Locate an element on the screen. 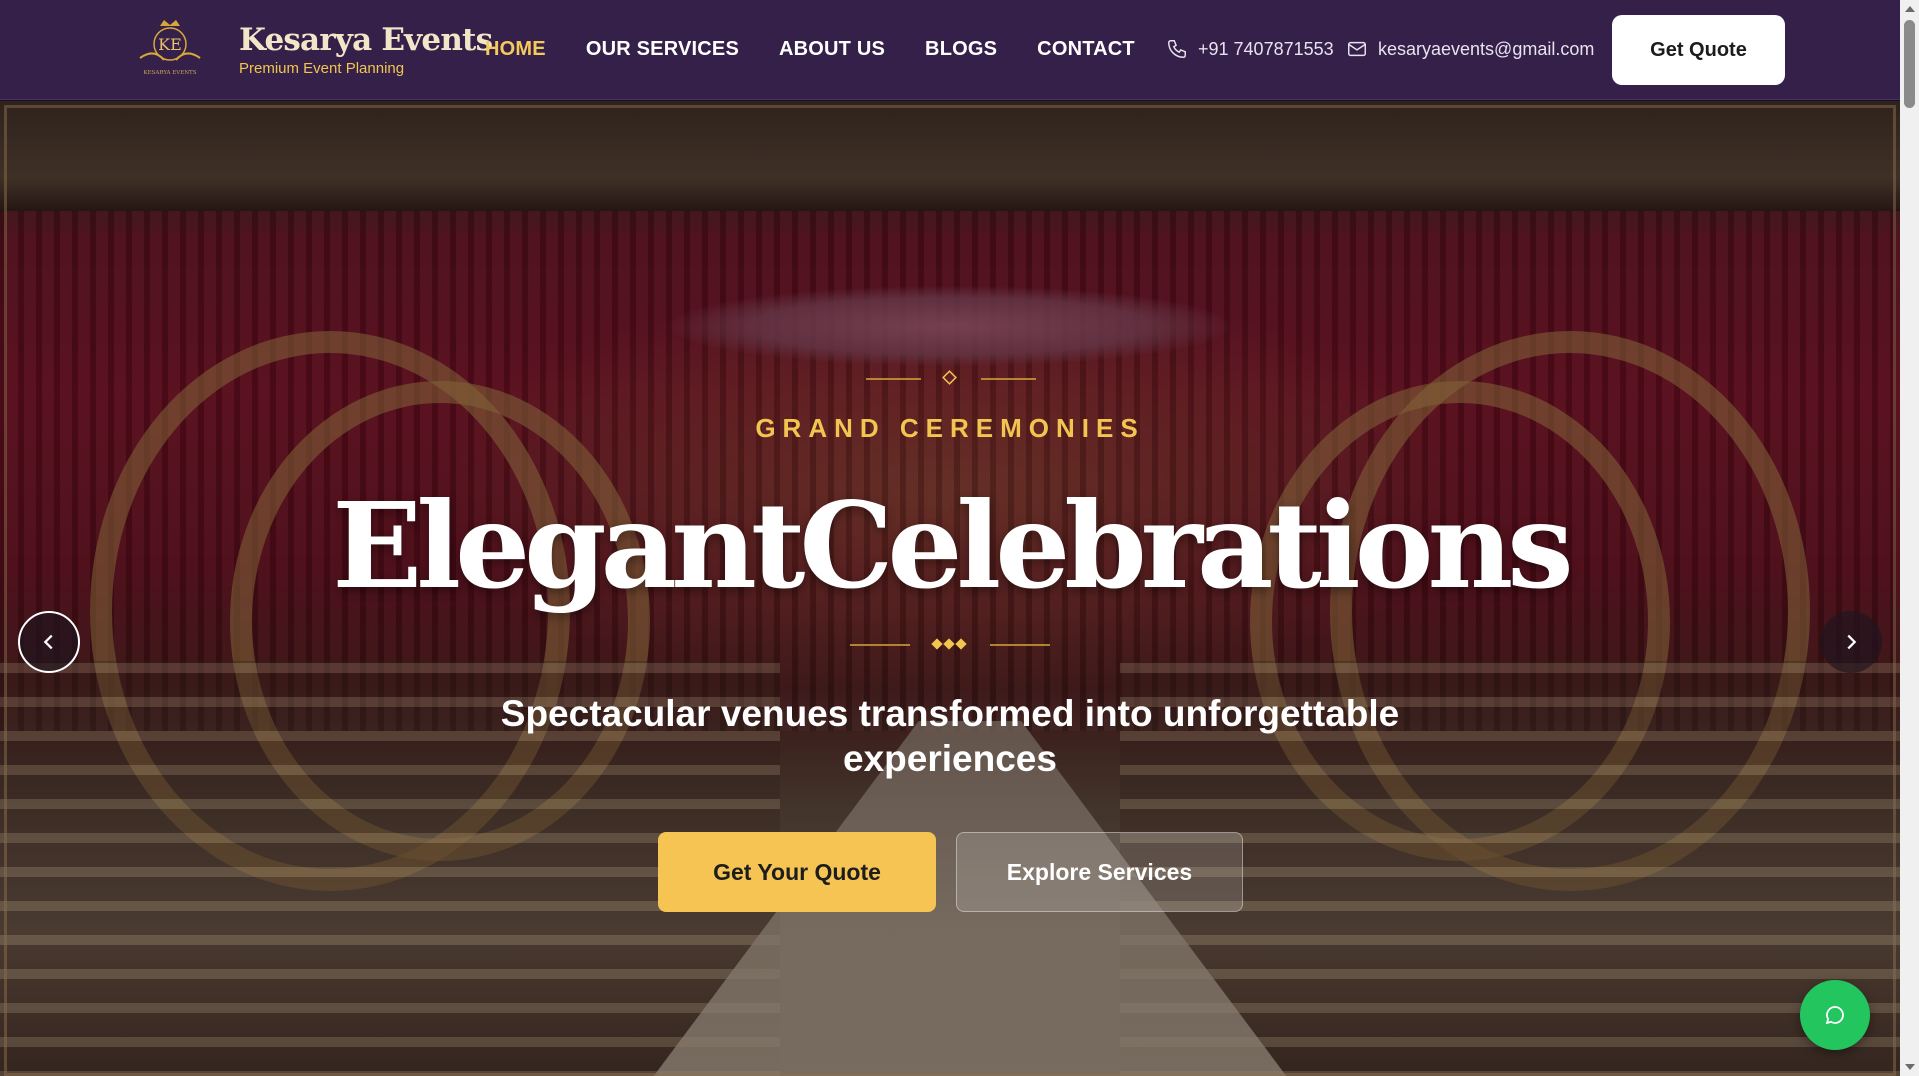  diamond-ornament-icon is located at coordinates (951, 377).